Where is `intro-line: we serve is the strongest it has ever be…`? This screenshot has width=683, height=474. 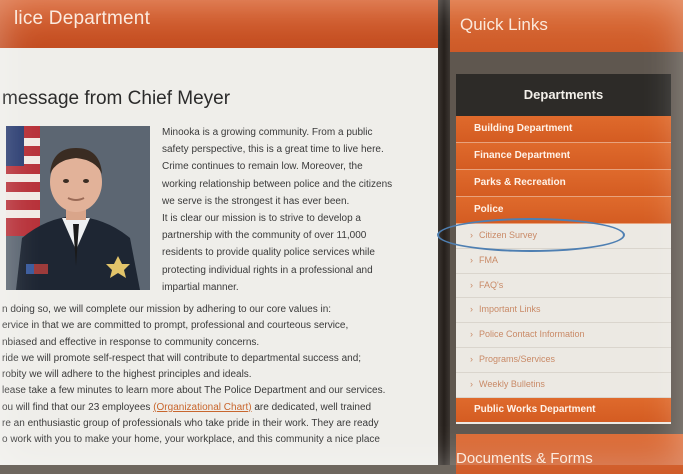 intro-line: we serve is the strongest it has ever be… is located at coordinates (256, 201).